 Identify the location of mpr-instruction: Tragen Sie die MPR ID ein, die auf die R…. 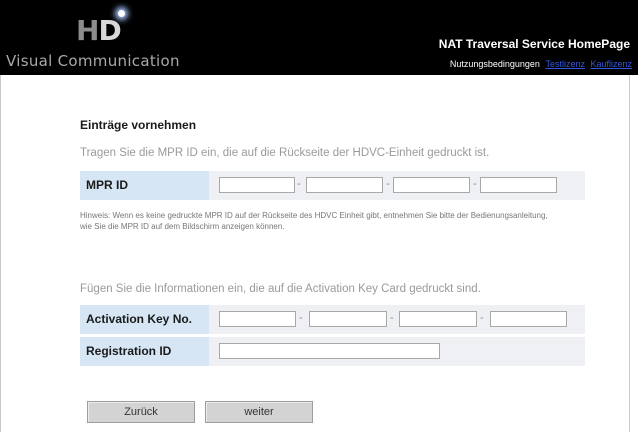
(285, 153).